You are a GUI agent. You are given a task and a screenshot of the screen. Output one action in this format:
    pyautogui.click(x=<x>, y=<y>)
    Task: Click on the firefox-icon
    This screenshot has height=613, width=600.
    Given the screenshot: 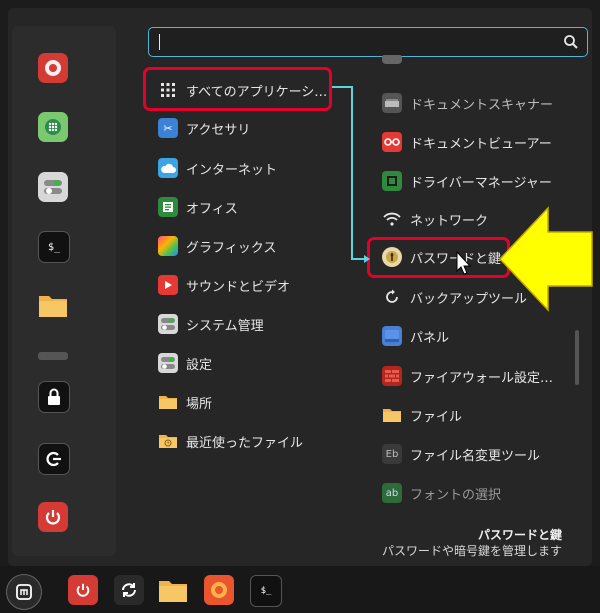 What is the action you would take?
    pyautogui.click(x=219, y=590)
    